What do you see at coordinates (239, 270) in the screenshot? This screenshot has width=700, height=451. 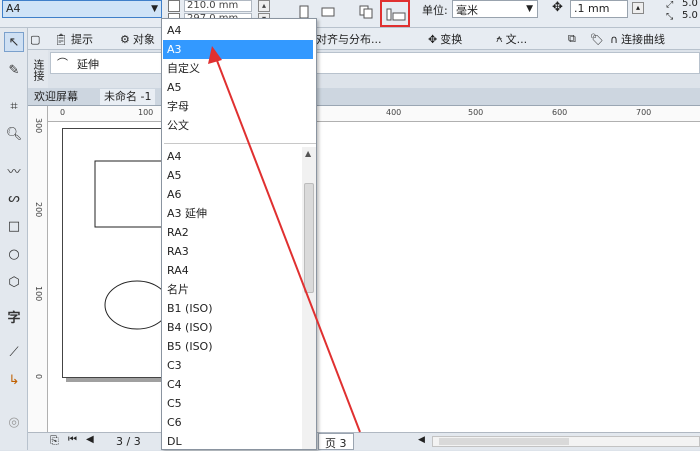 I see `dropdown-option: RA4` at bounding box center [239, 270].